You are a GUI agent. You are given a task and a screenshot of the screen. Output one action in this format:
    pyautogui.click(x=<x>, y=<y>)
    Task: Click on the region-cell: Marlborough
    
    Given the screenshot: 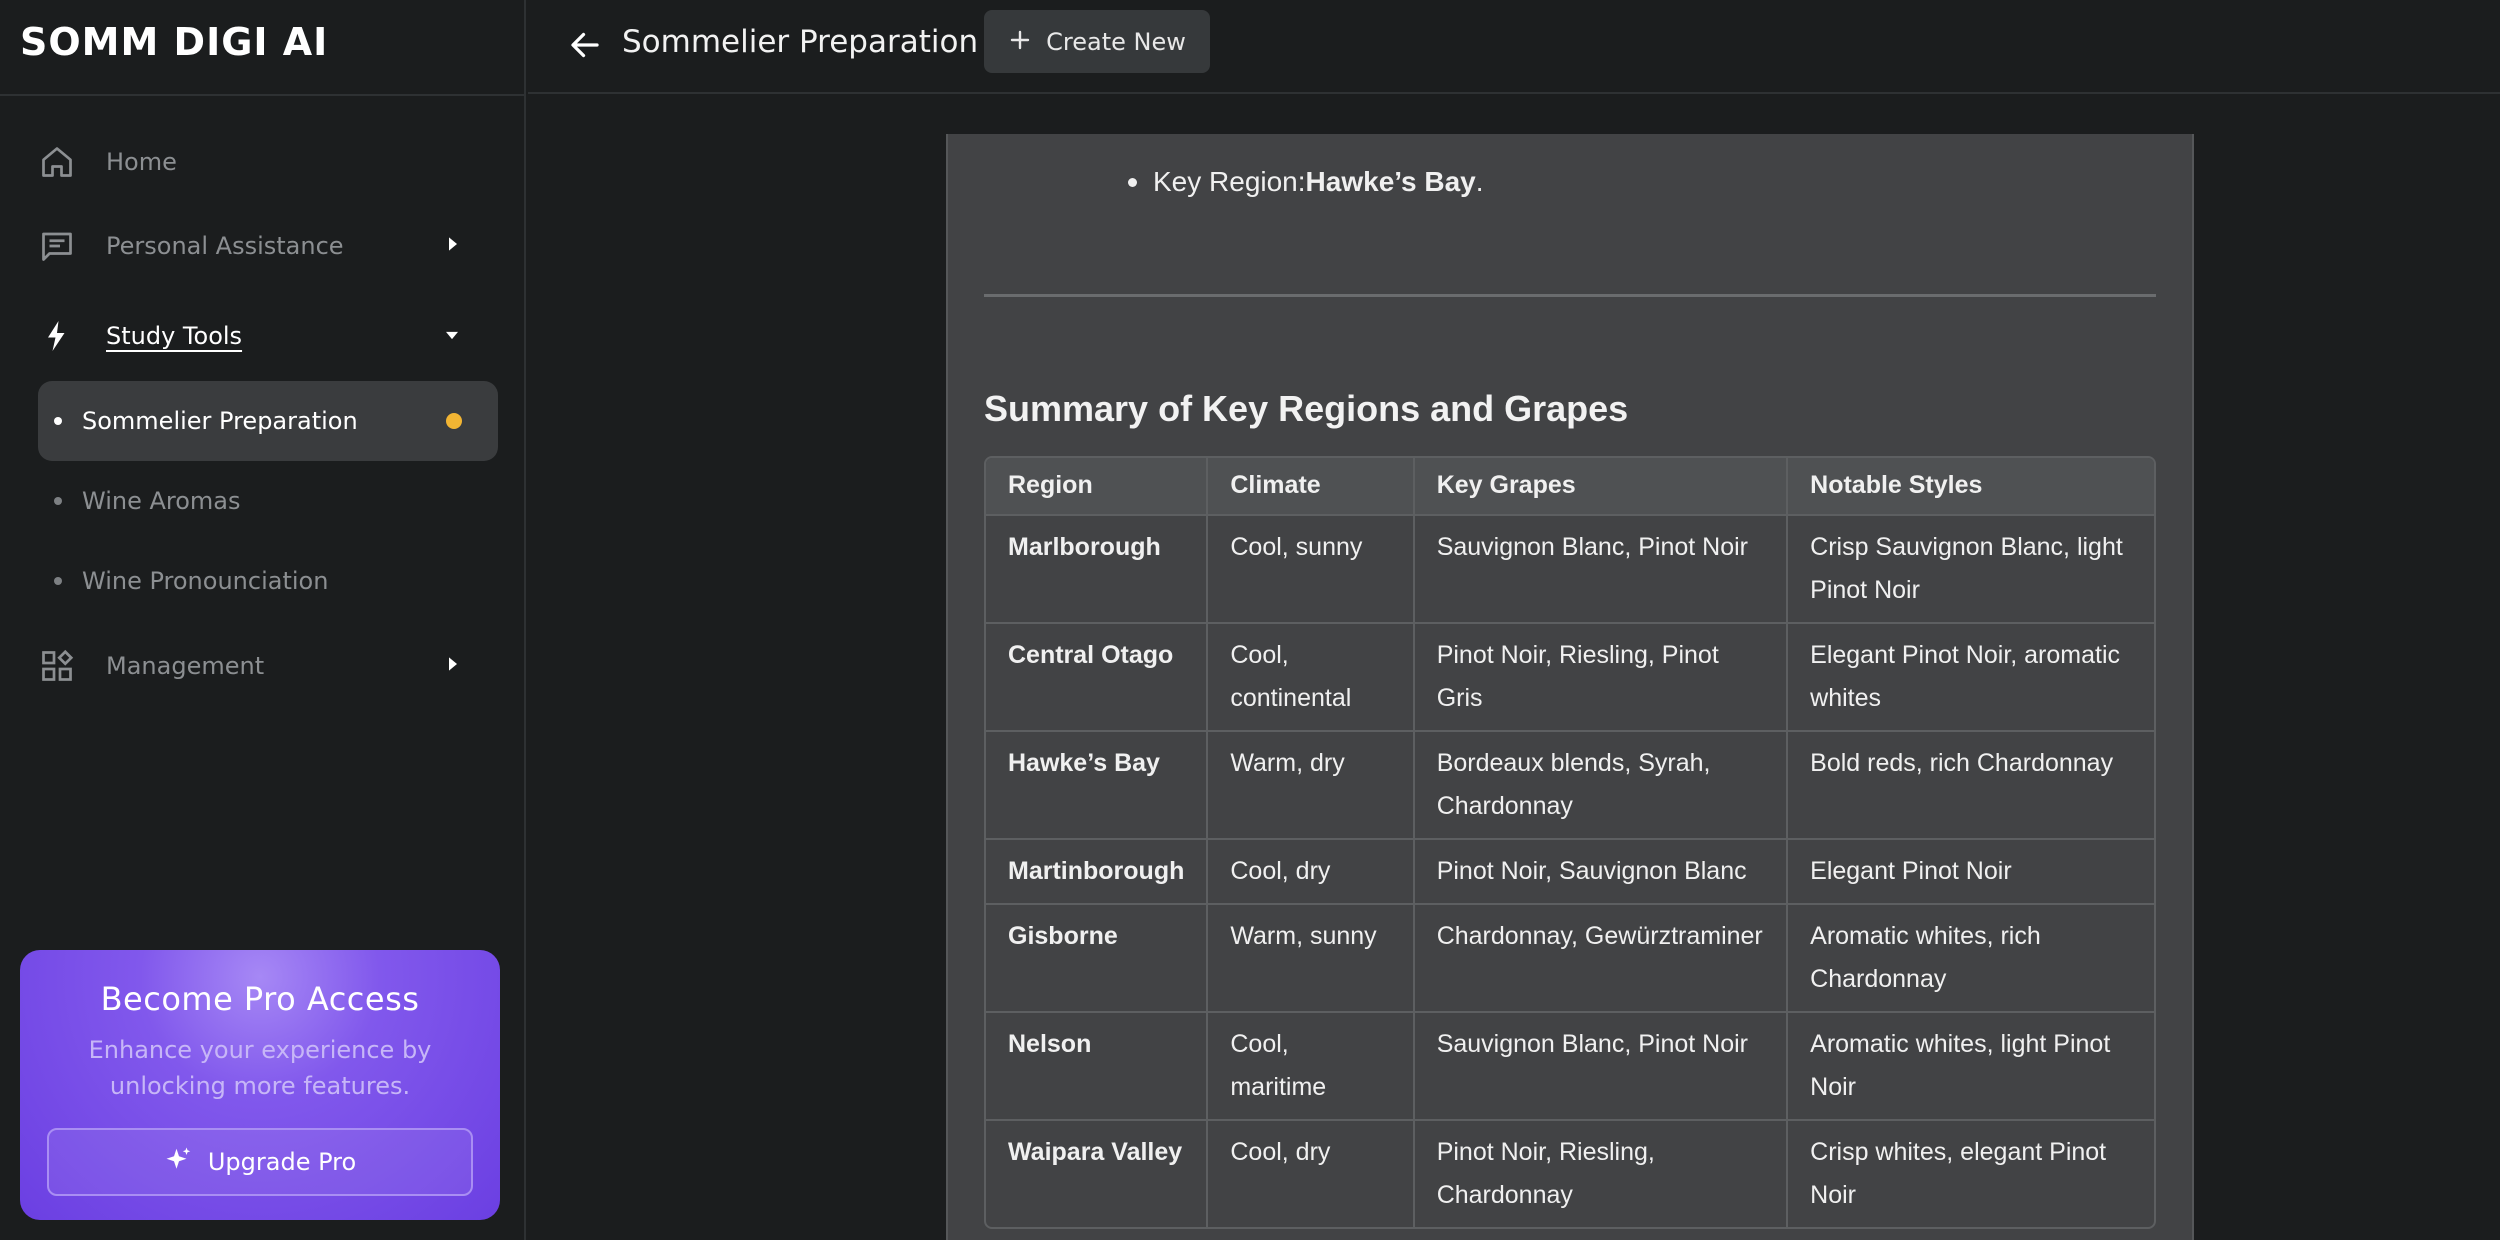 What is the action you would take?
    pyautogui.click(x=1097, y=570)
    